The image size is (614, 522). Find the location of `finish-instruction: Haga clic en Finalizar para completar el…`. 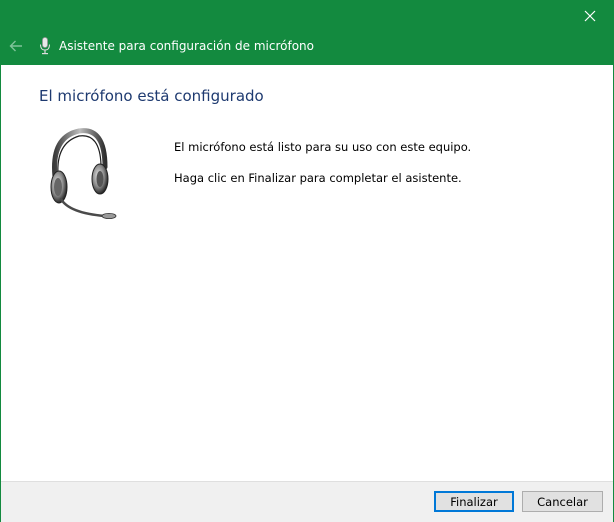

finish-instruction: Haga clic en Finalizar para completar el… is located at coordinates (318, 178).